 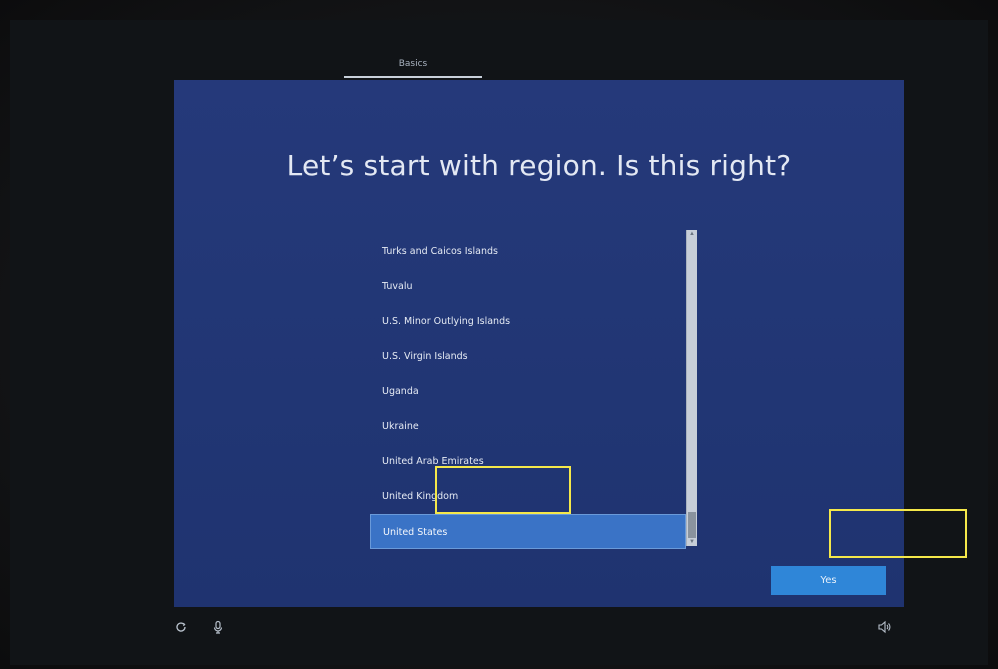 What do you see at coordinates (691, 388) in the screenshot?
I see `region-list-scrollbar: ▲ ▼` at bounding box center [691, 388].